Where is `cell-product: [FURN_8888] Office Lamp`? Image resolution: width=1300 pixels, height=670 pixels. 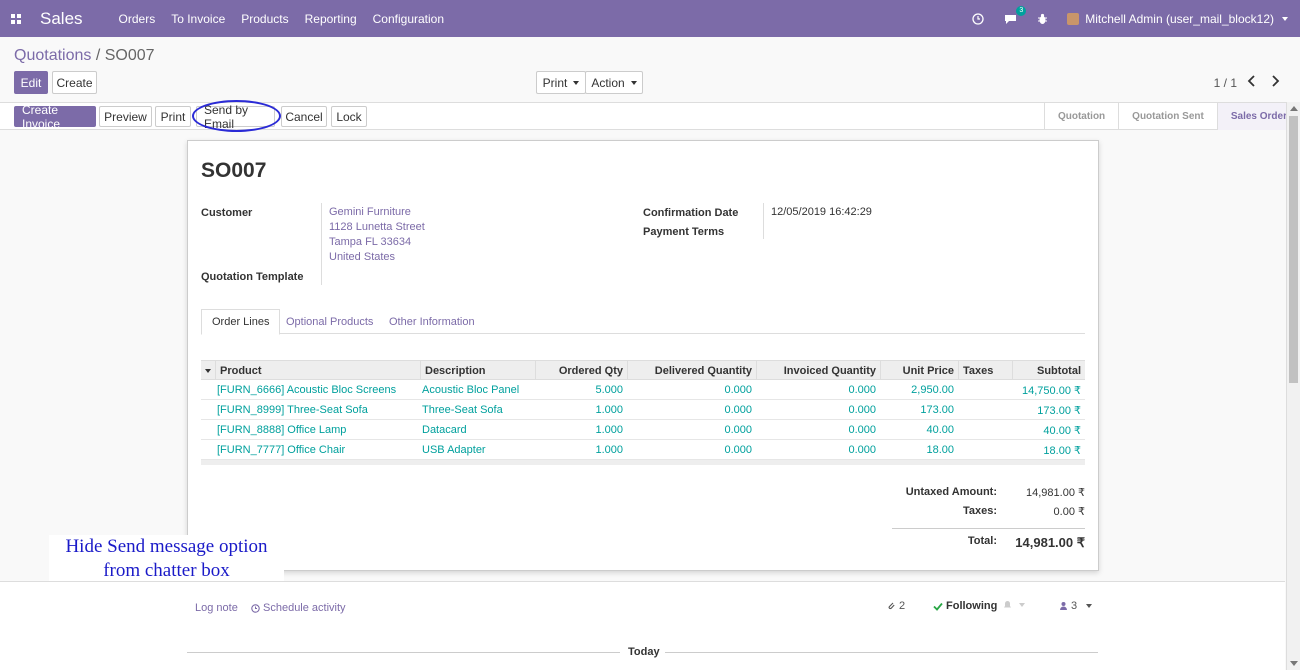
cell-product: [FURN_8888] Office Lamp is located at coordinates (316, 430).